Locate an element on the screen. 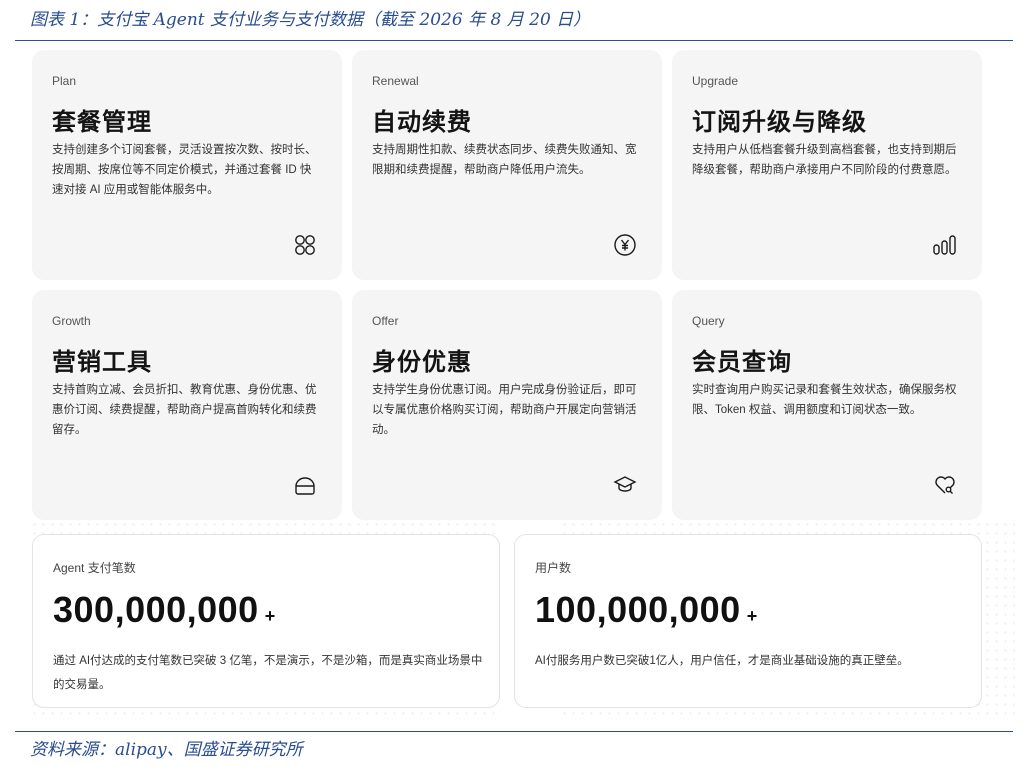 This screenshot has width=1032, height=769. card-title: 自动续费 is located at coordinates (422, 122).